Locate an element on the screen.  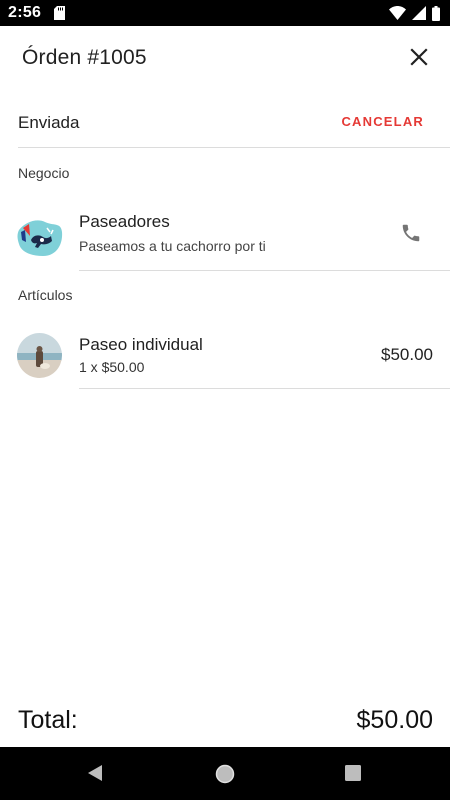
home-icon is located at coordinates (225, 774).